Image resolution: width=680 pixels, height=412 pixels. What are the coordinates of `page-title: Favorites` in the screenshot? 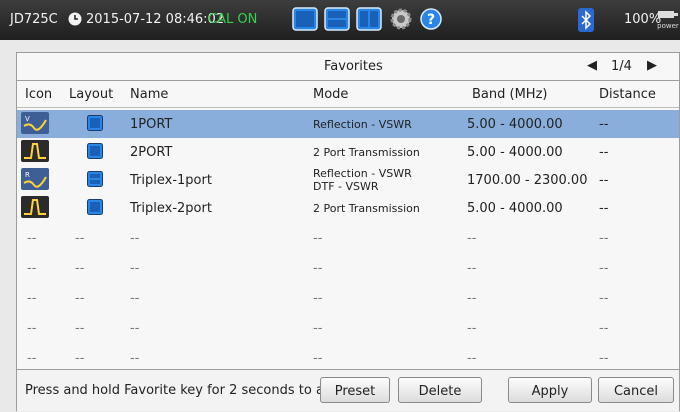 It's located at (353, 66).